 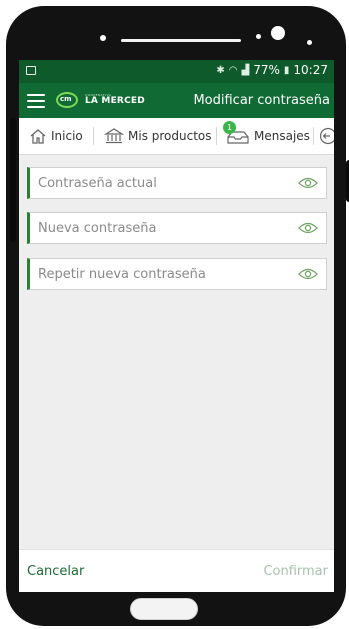 What do you see at coordinates (220, 70) in the screenshot?
I see `bluetooth-icon: ✱` at bounding box center [220, 70].